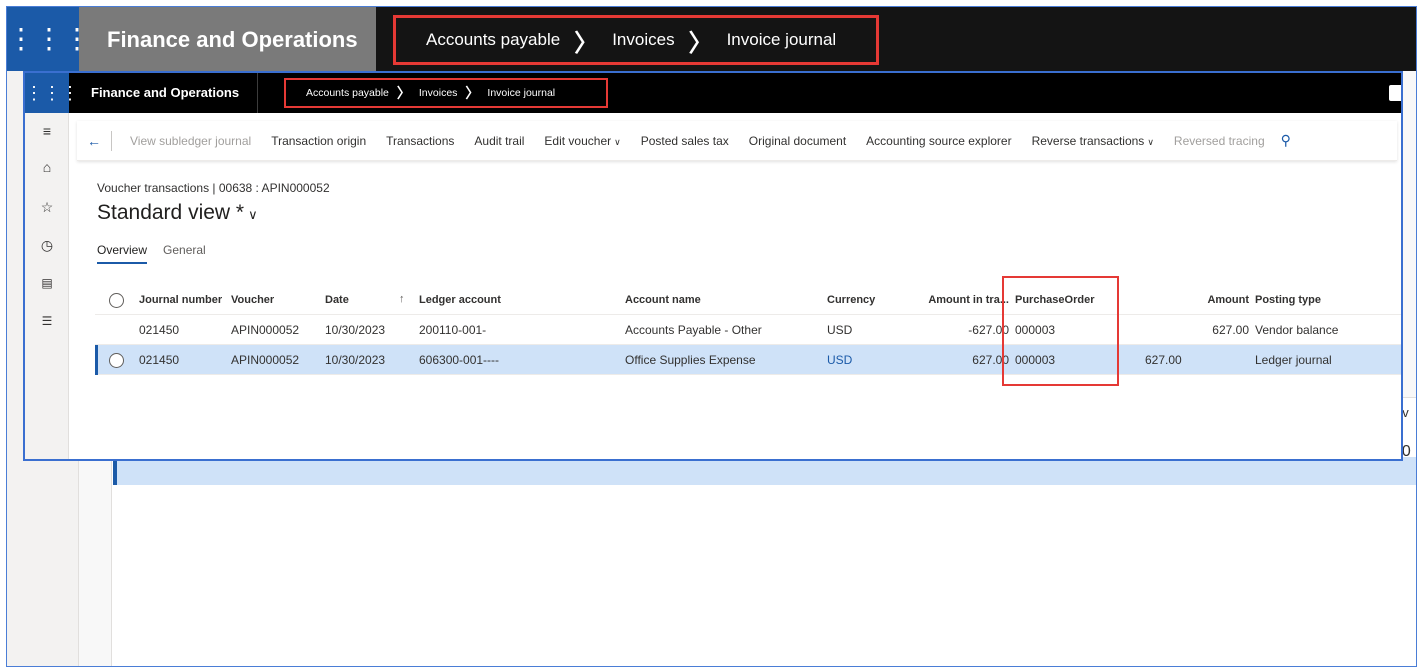 Image resolution: width=1423 pixels, height=667 pixels. I want to click on reverse-transactions-menu: Reverse transactions ∨, so click(1093, 141).